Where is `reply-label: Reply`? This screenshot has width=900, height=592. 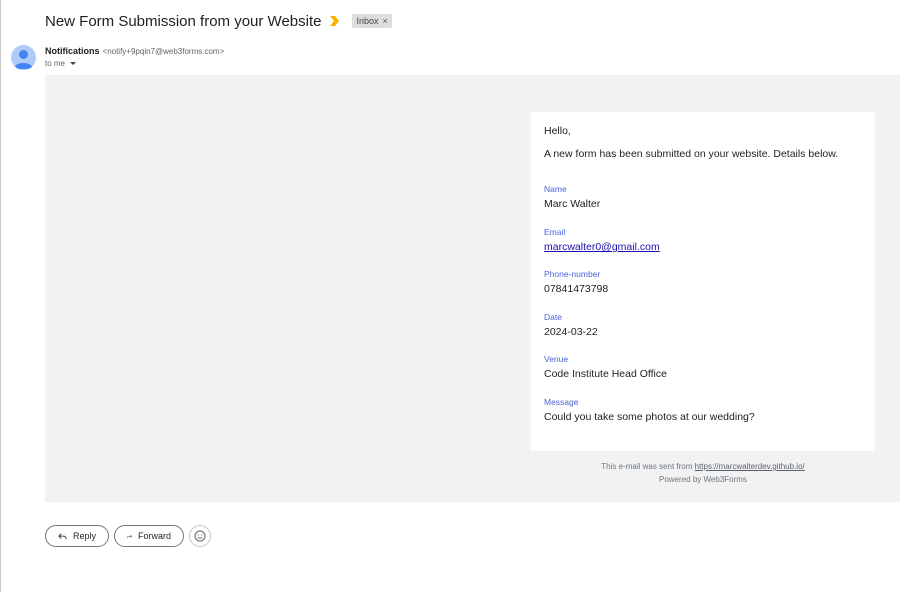
reply-label: Reply is located at coordinates (84, 536).